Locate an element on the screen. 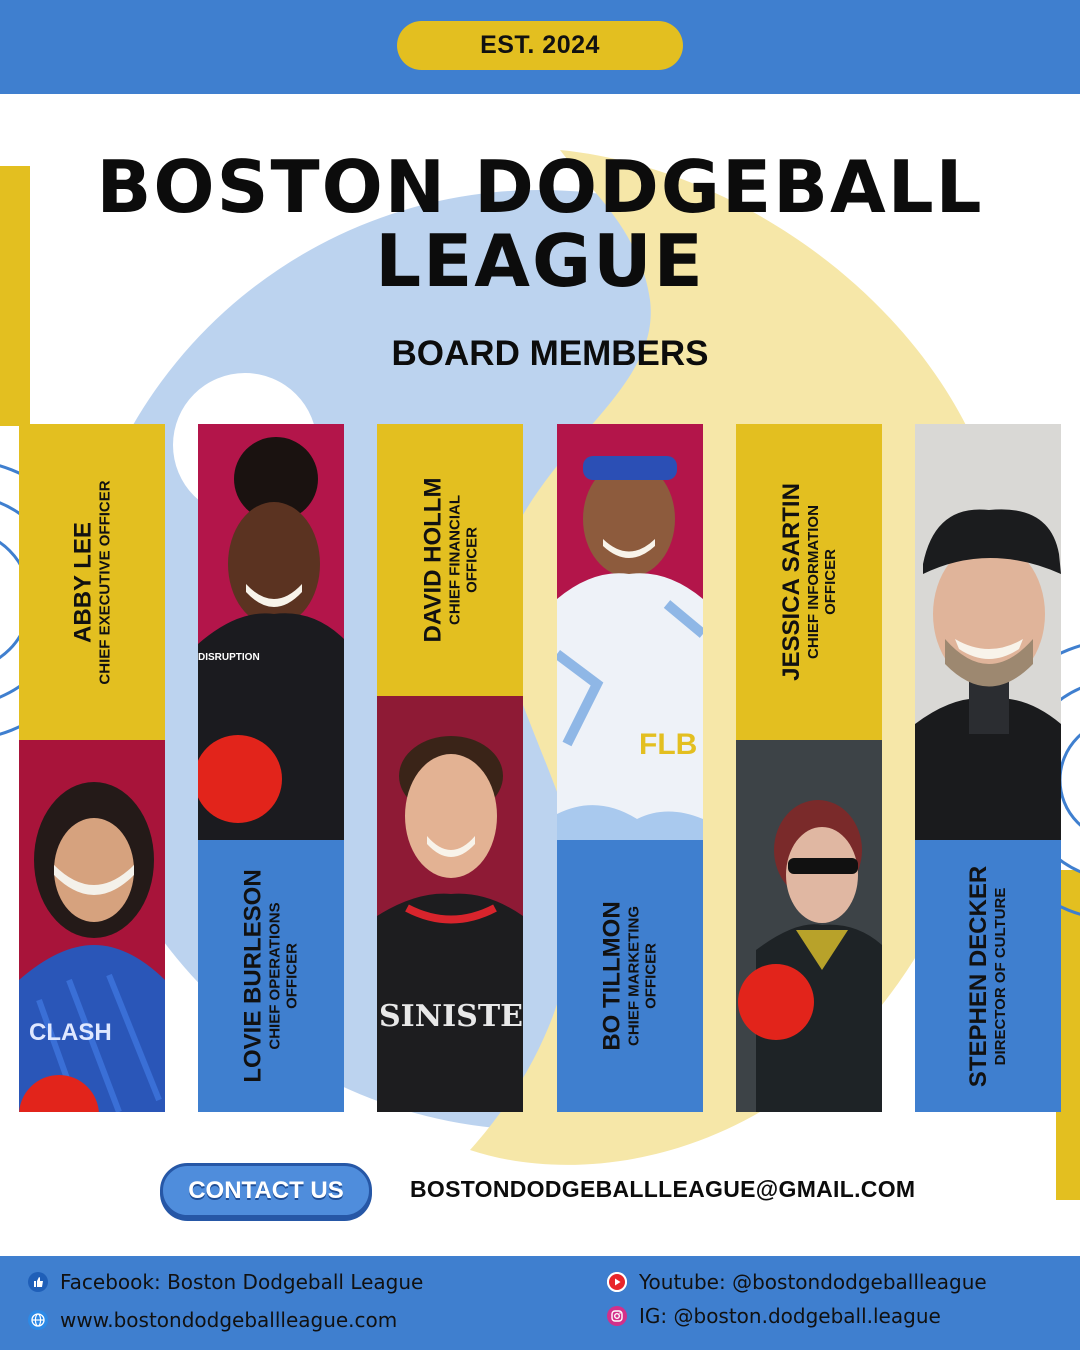 This screenshot has width=1080, height=1350. member-photo: DISRUPTION is located at coordinates (271, 632).